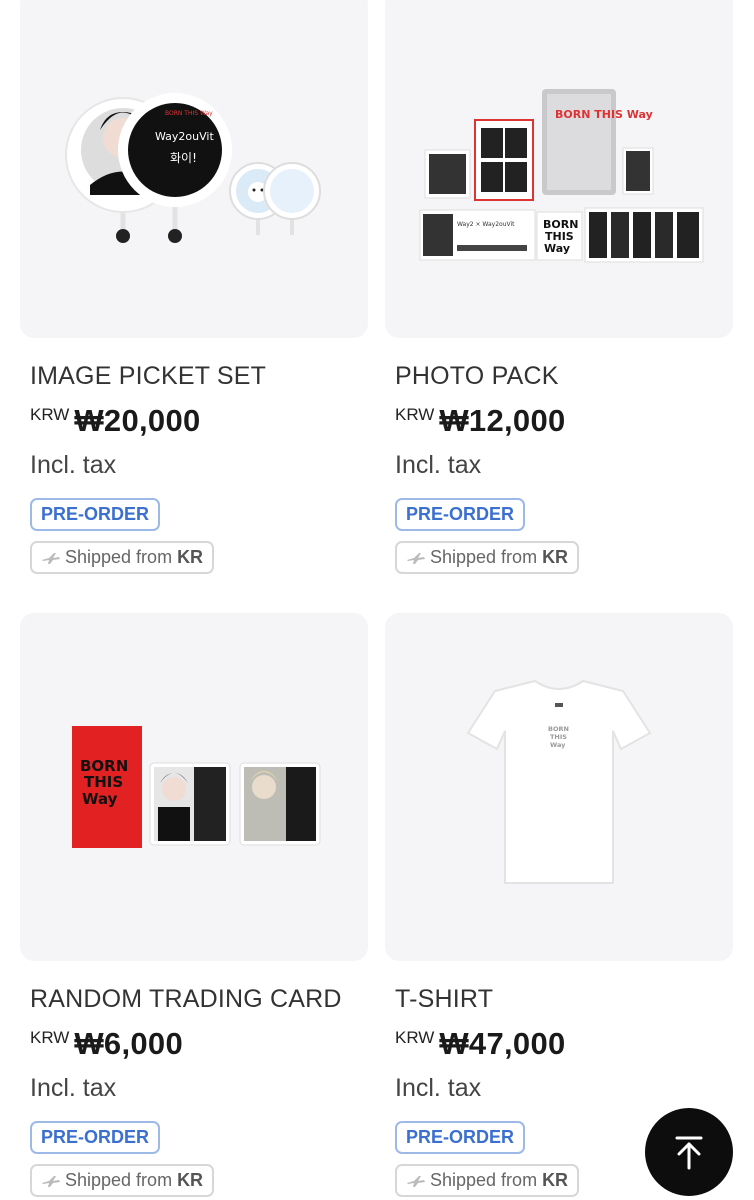  I want to click on price-row: KRW ₩47,000, so click(564, 1046).